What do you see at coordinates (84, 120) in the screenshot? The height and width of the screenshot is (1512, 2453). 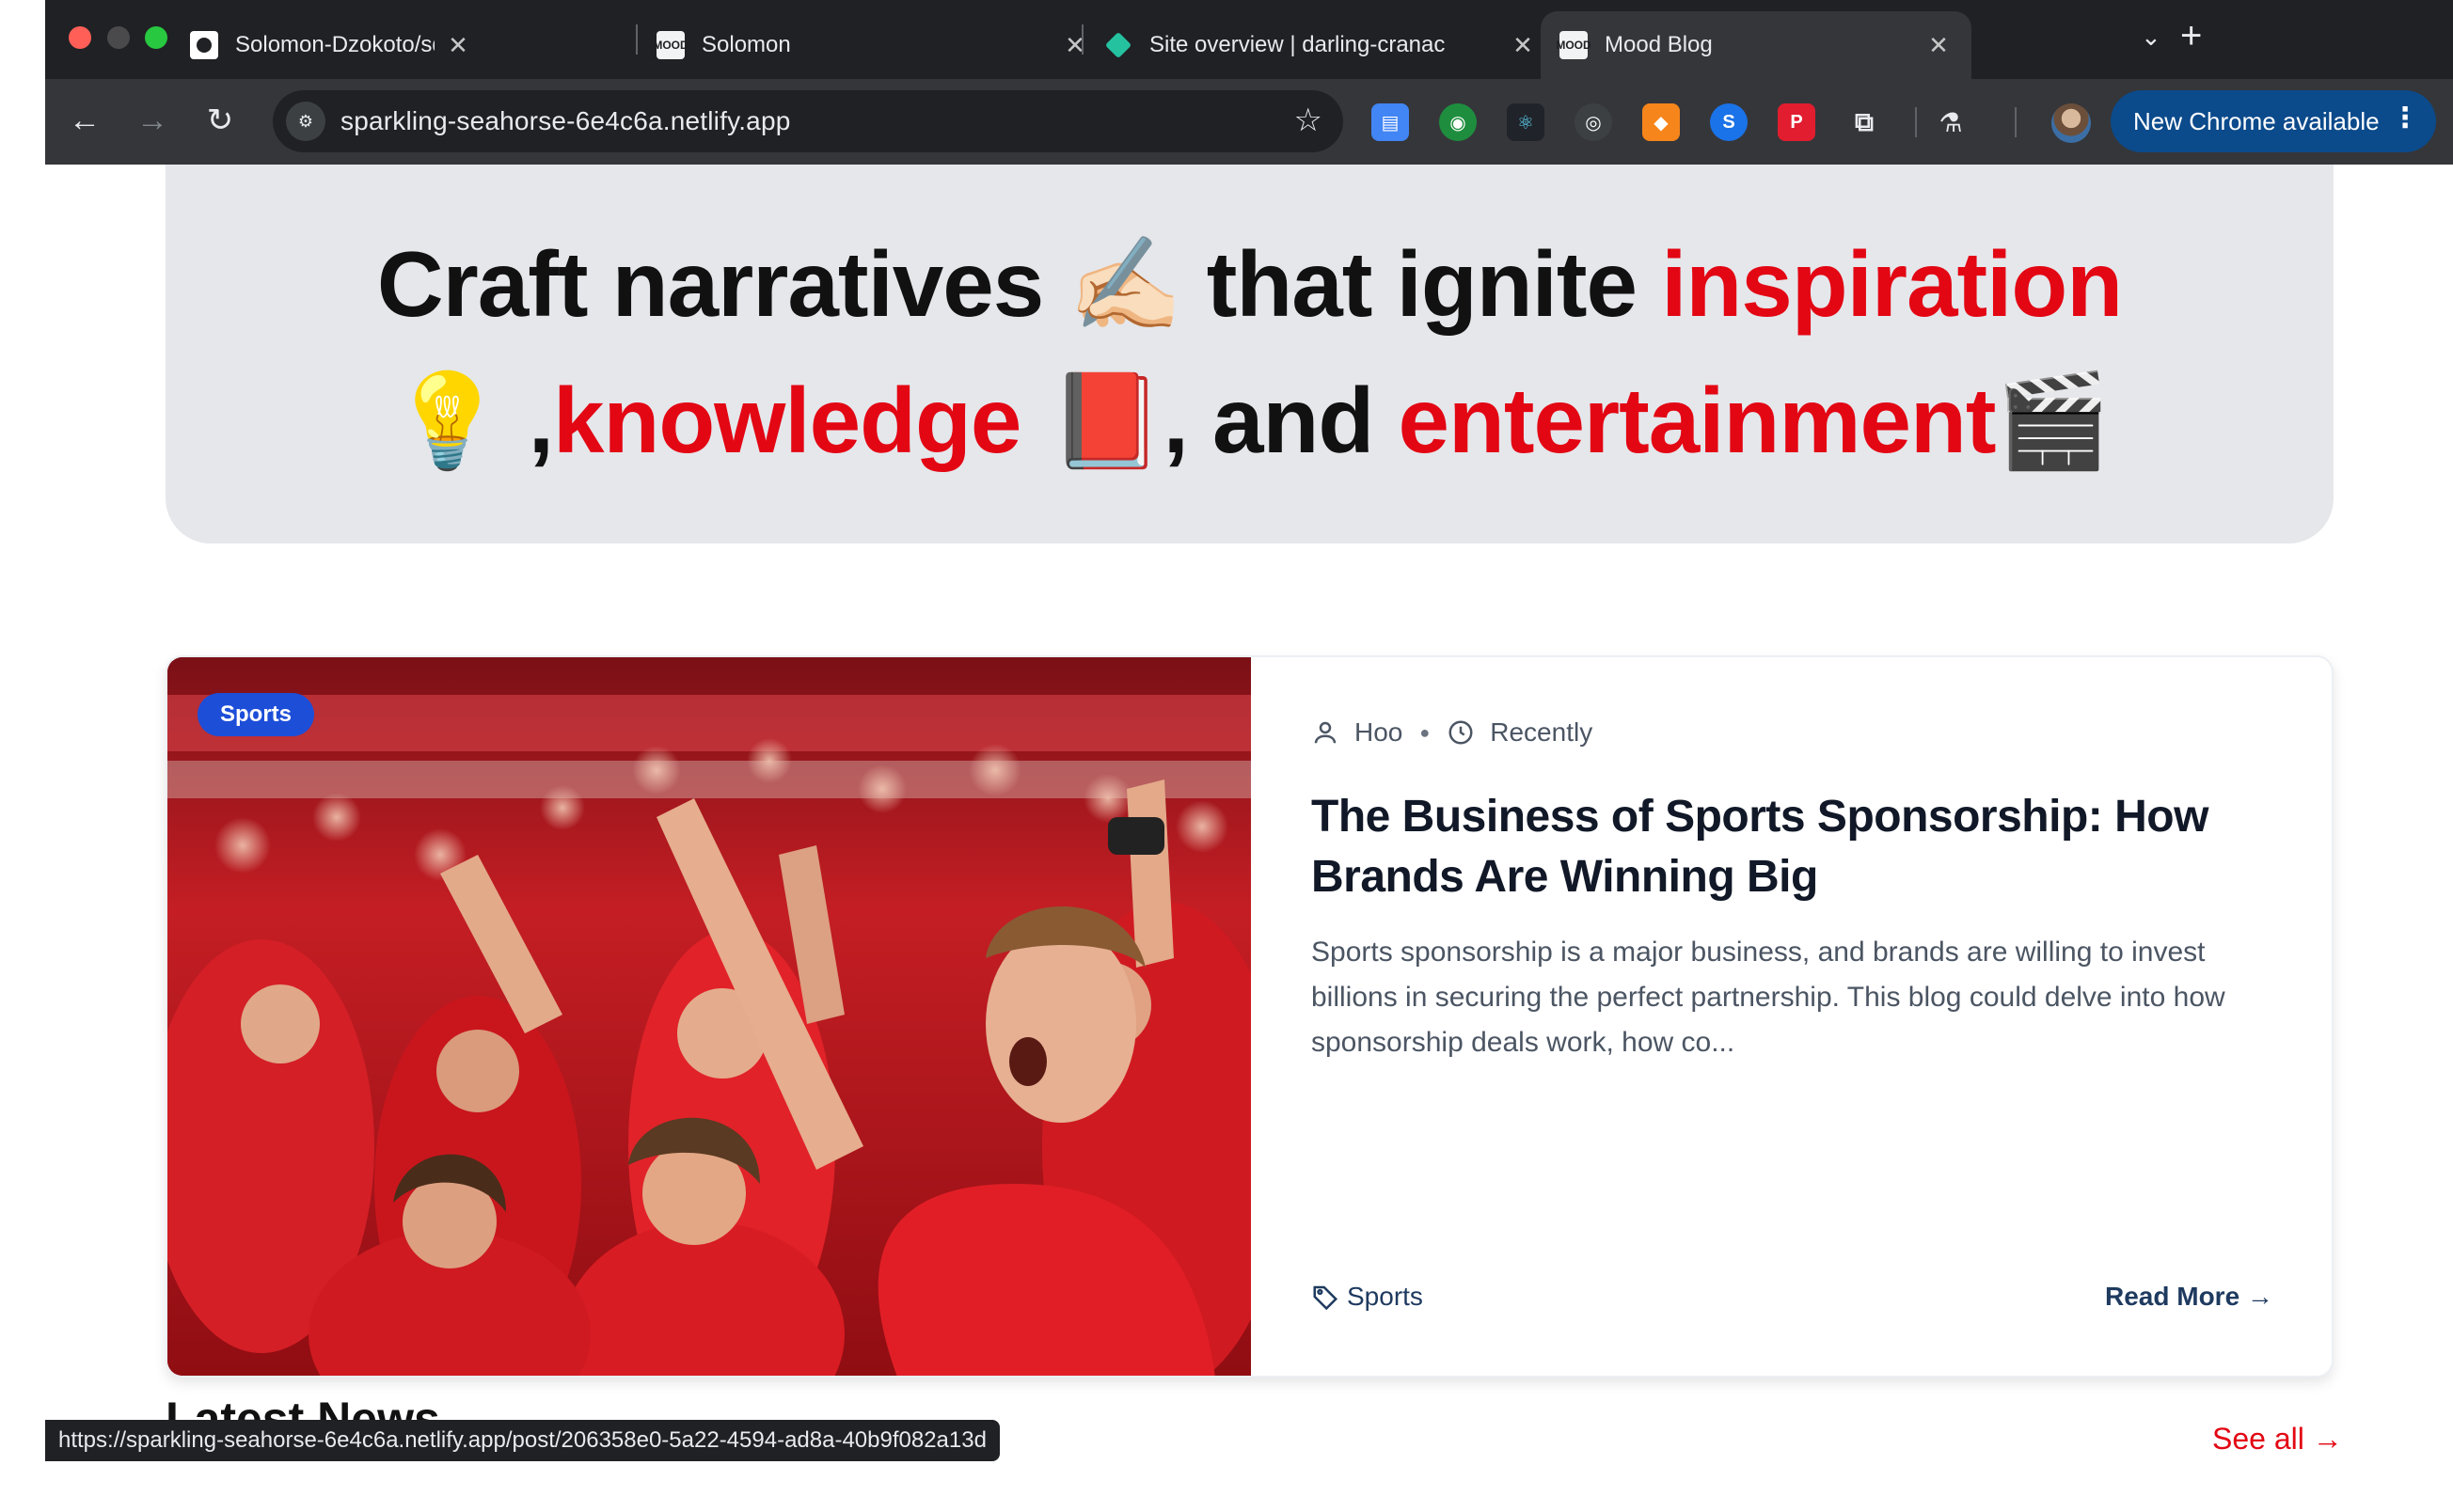 I see `back-arrow-icon: ←` at bounding box center [84, 120].